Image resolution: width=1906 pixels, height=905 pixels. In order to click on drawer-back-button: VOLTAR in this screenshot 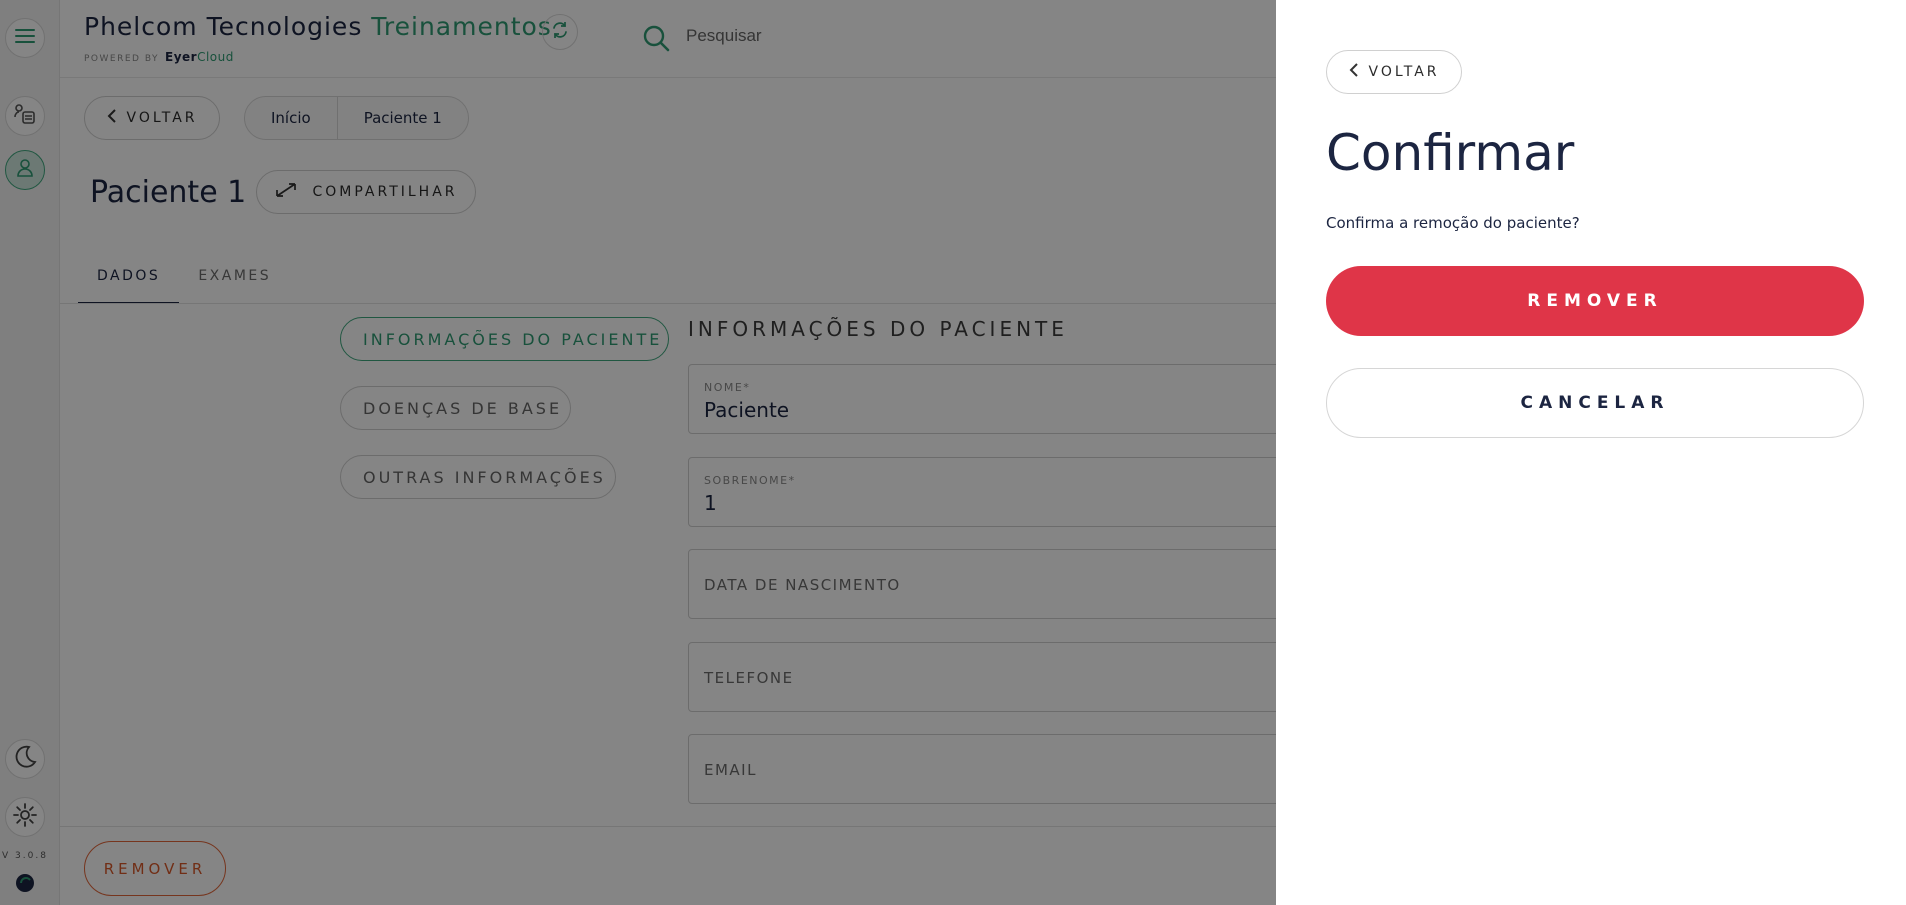, I will do `click(1394, 72)`.